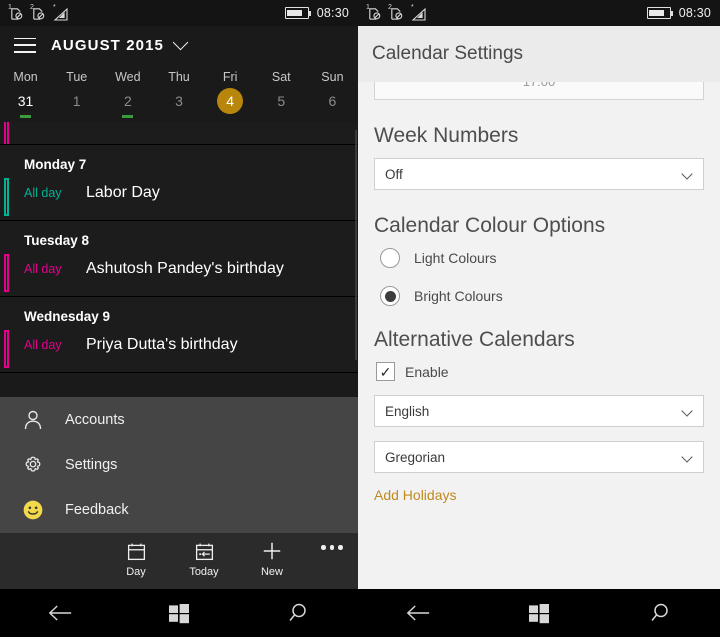 This screenshot has width=720, height=637. I want to click on day-number: 31, so click(25, 101).